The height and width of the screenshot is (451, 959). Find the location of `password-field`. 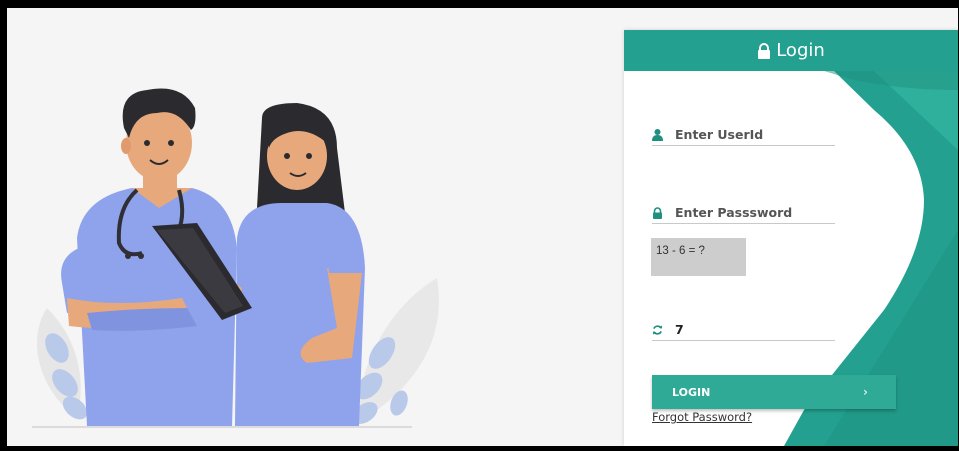

password-field is located at coordinates (743, 213).